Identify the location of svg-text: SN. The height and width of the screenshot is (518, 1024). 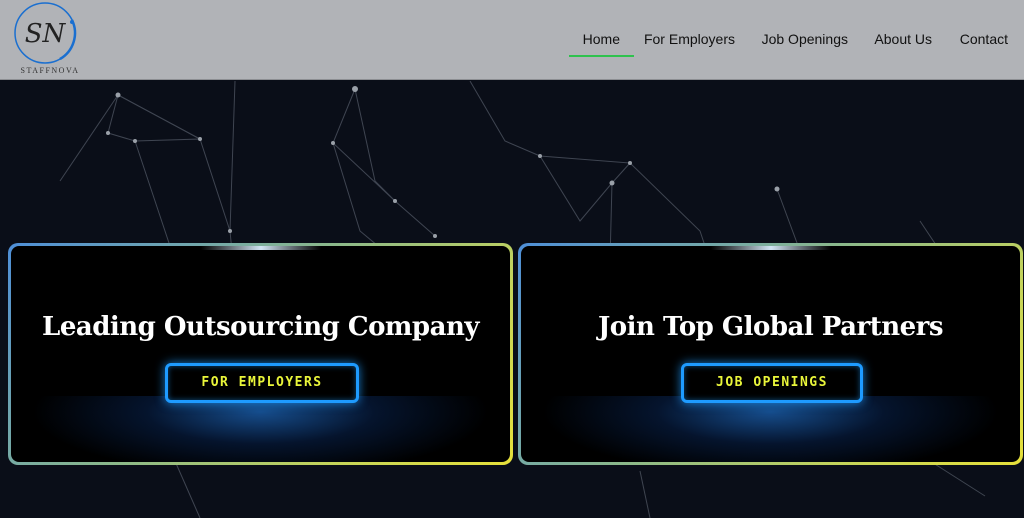
(46, 34).